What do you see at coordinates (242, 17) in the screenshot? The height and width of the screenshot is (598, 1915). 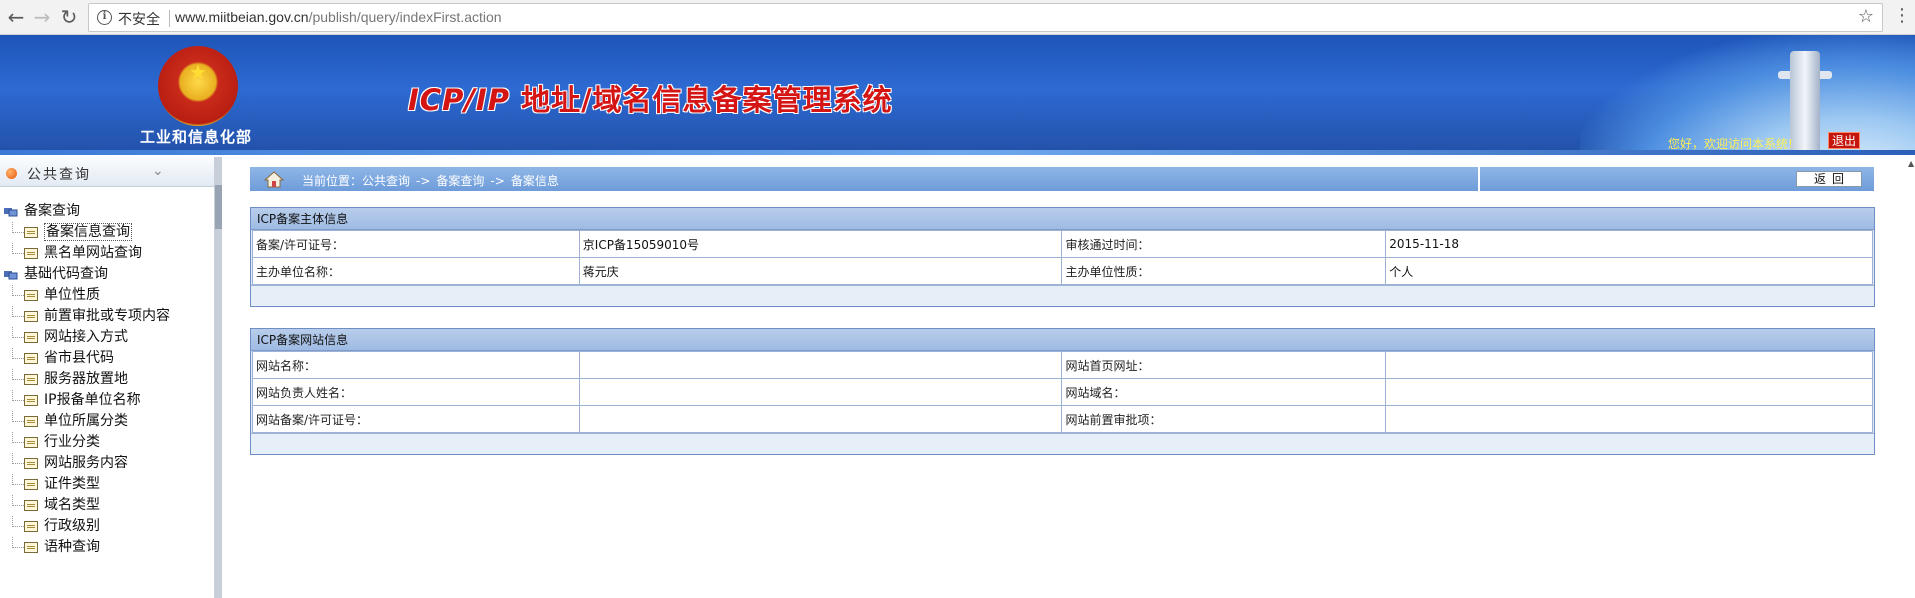 I see `url-host: www.miitbeian.gov.cn` at bounding box center [242, 17].